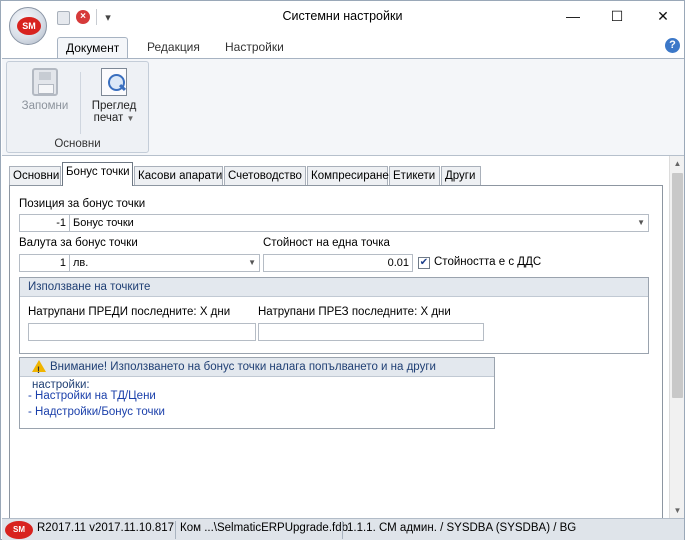  Describe the element at coordinates (342, 46) in the screenshot. I see `ribbon-tabs: Документ Редакция Настройки` at that location.